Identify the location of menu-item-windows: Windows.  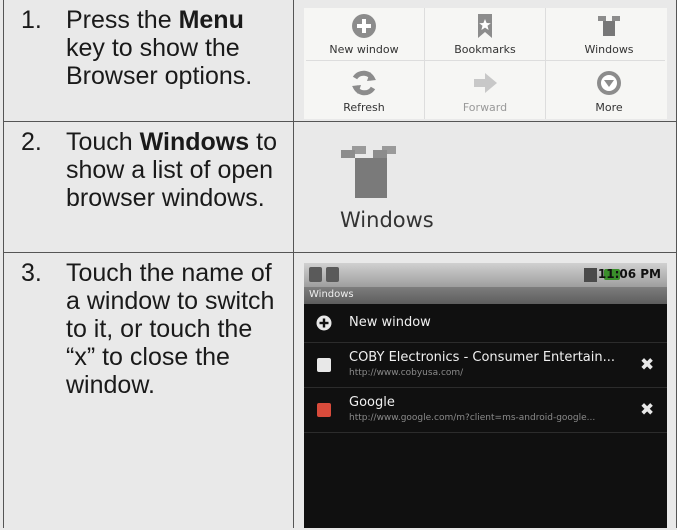
(609, 34).